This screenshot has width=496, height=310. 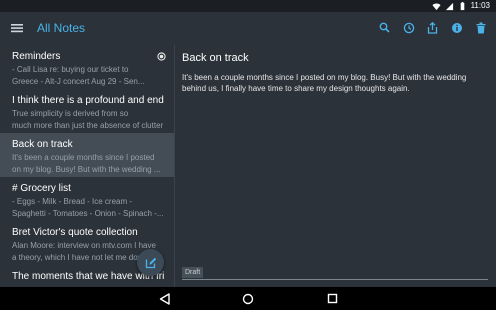 I want to click on battery-icon, so click(x=462, y=5).